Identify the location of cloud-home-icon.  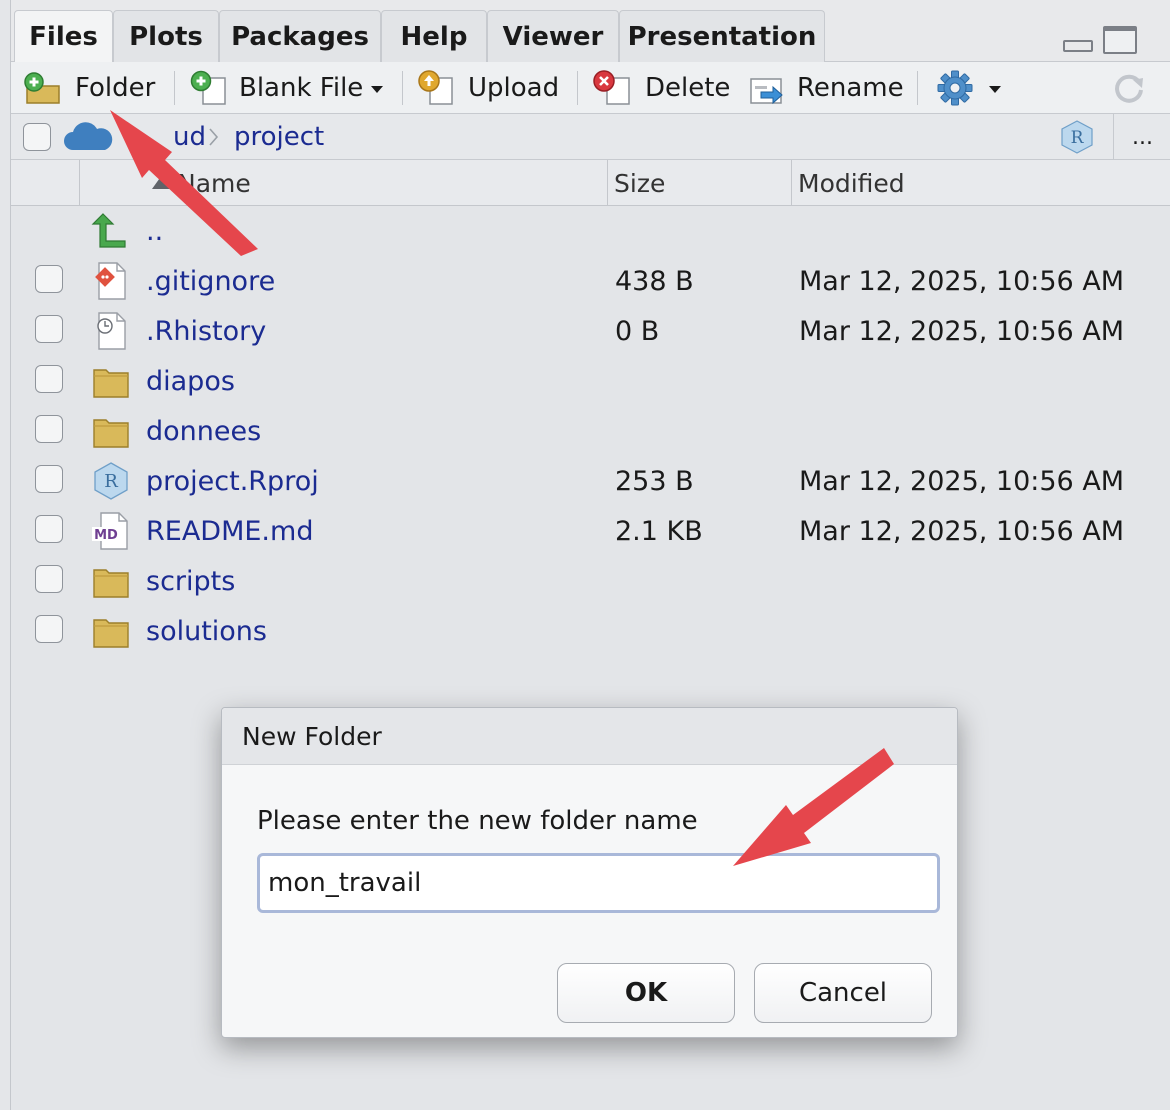
(88, 139).